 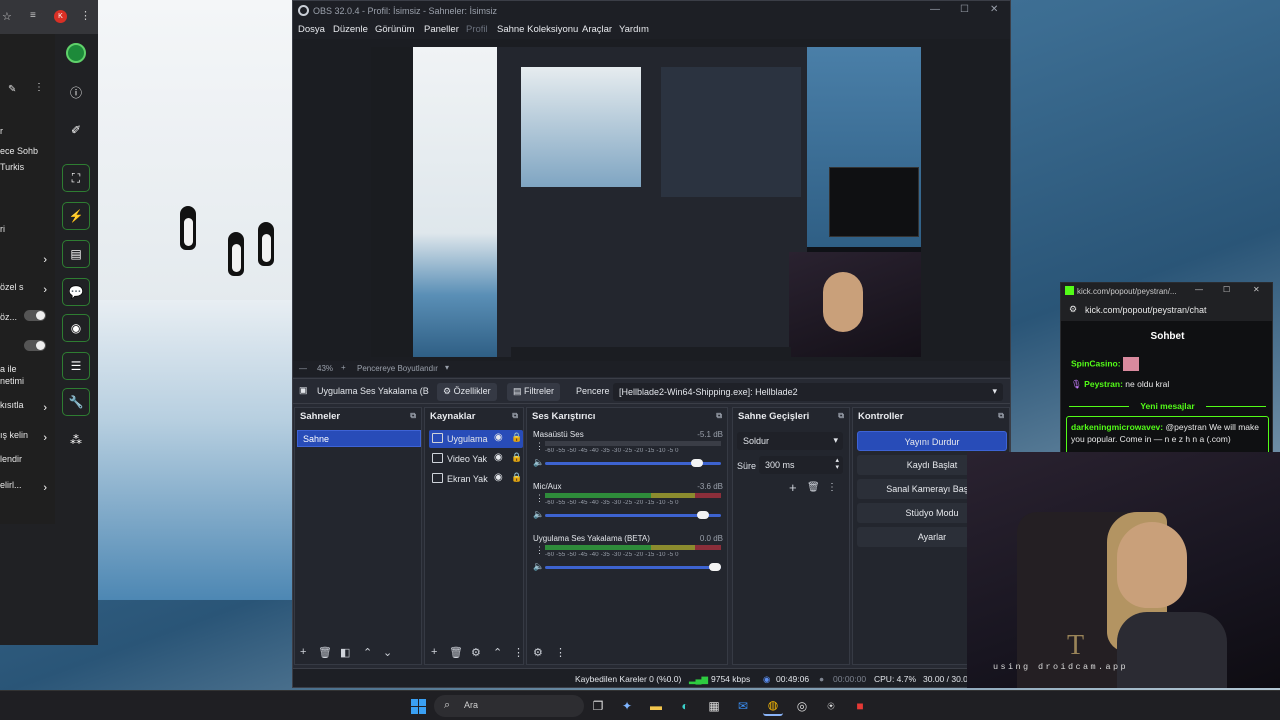 I want to click on chat-username: SpinCasino:, so click(x=1096, y=363).